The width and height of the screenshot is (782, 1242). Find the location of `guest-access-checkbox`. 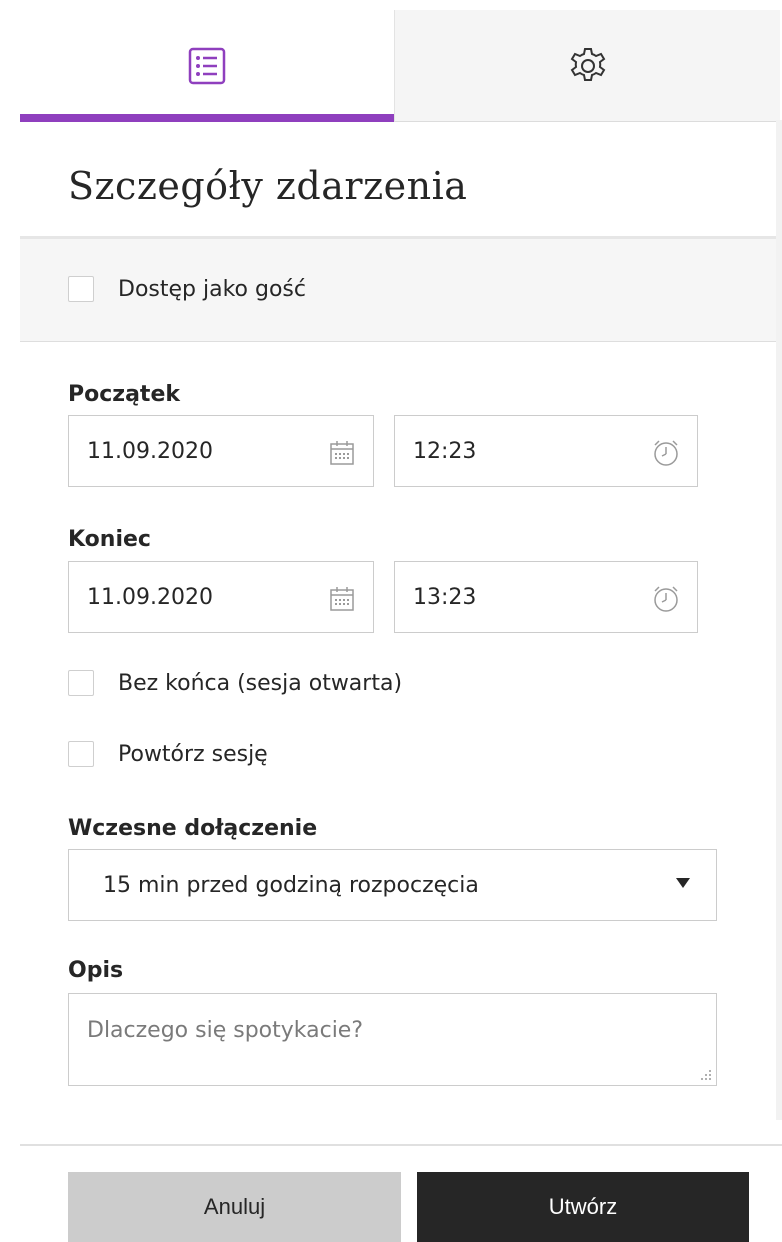

guest-access-checkbox is located at coordinates (81, 289).